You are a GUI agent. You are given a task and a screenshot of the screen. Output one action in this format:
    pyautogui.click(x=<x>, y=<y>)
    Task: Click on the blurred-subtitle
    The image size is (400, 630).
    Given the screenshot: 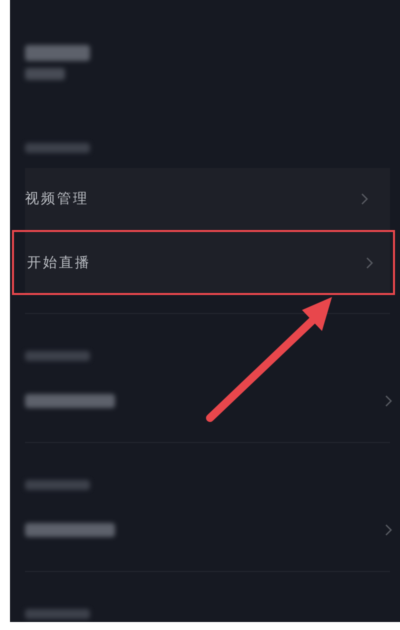 What is the action you would take?
    pyautogui.click(x=45, y=74)
    